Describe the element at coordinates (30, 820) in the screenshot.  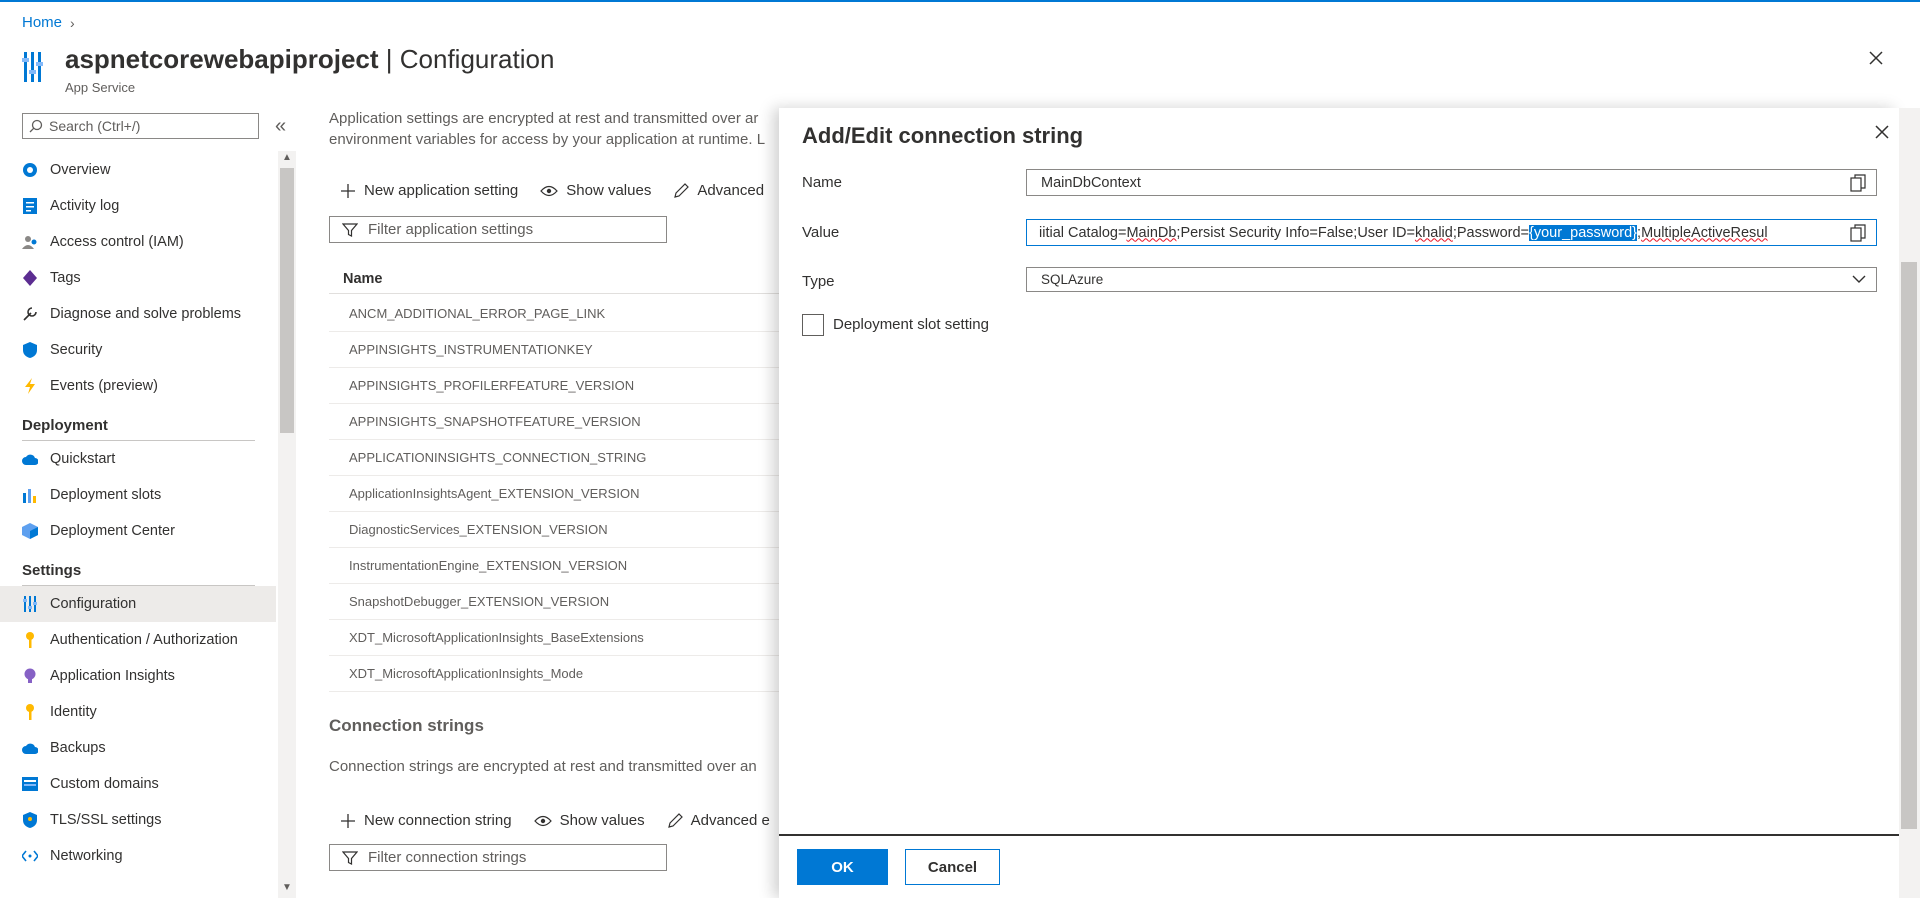
I see `tls-shield-icon` at that location.